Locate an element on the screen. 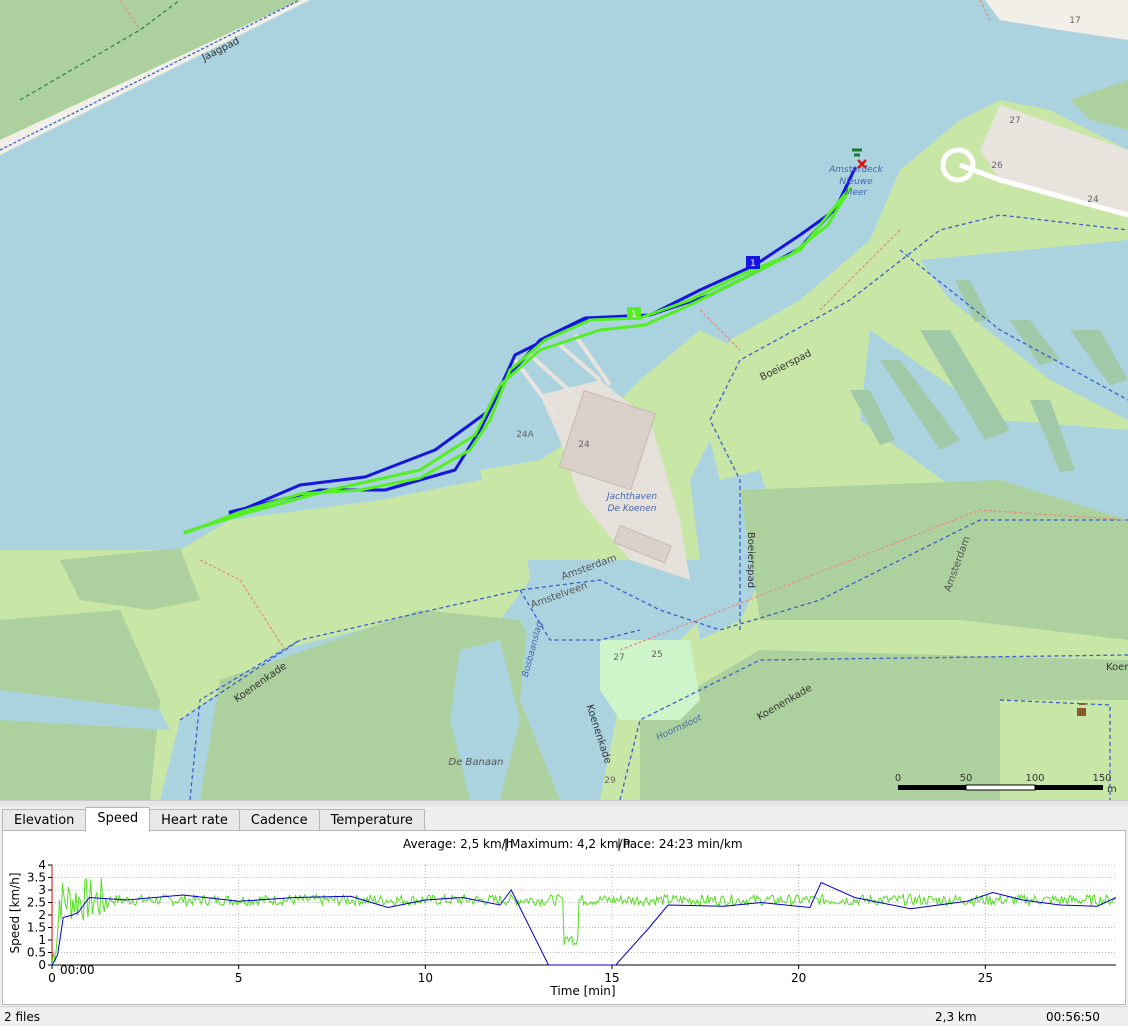 The height and width of the screenshot is (1026, 1128). scale-label-0: 0 is located at coordinates (898, 778).